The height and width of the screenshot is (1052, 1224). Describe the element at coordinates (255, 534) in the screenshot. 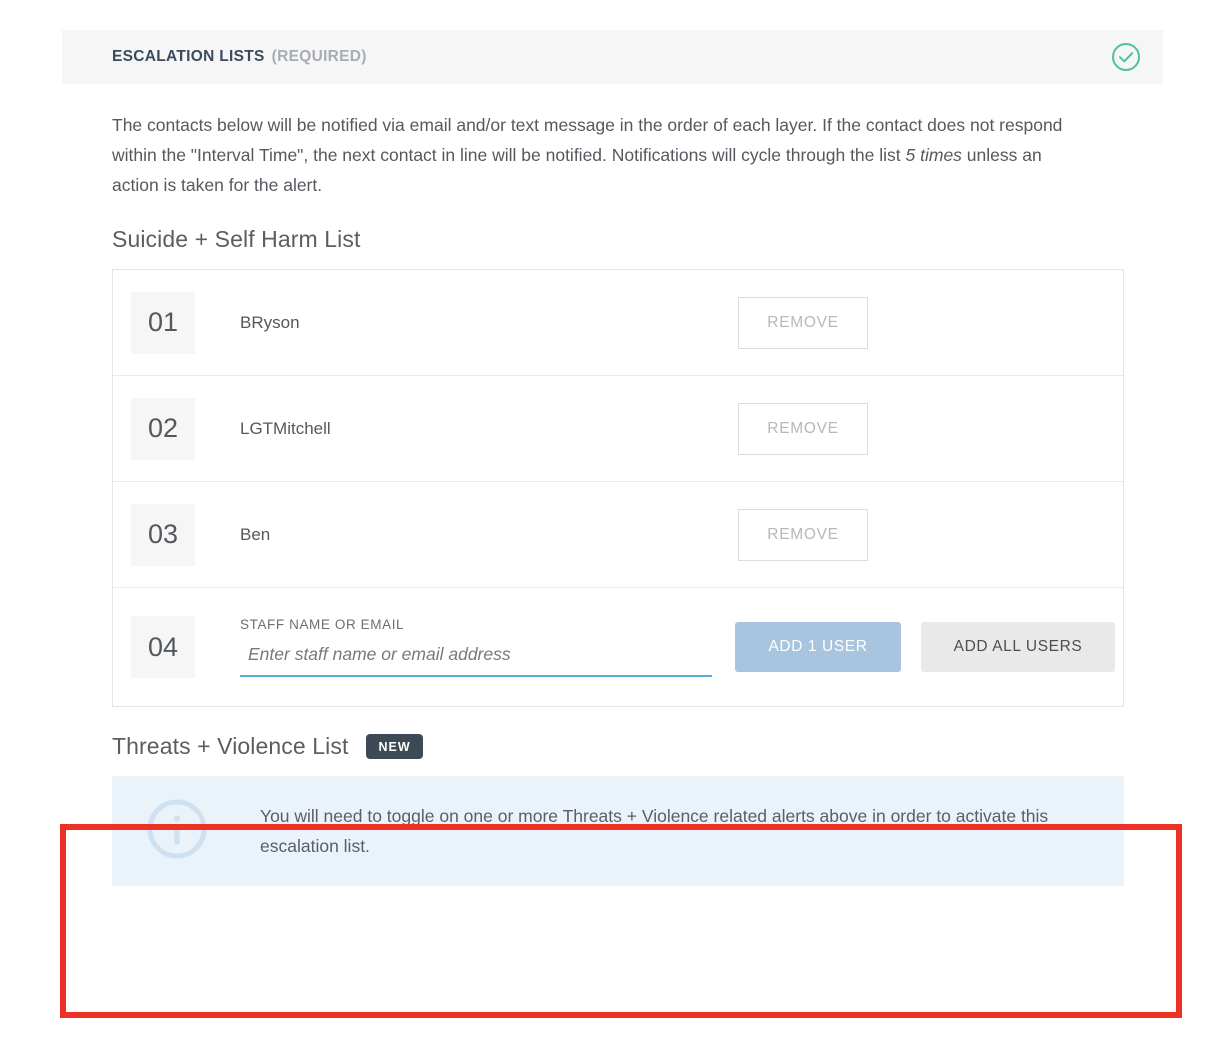

I see `contact-name: Ben` at that location.